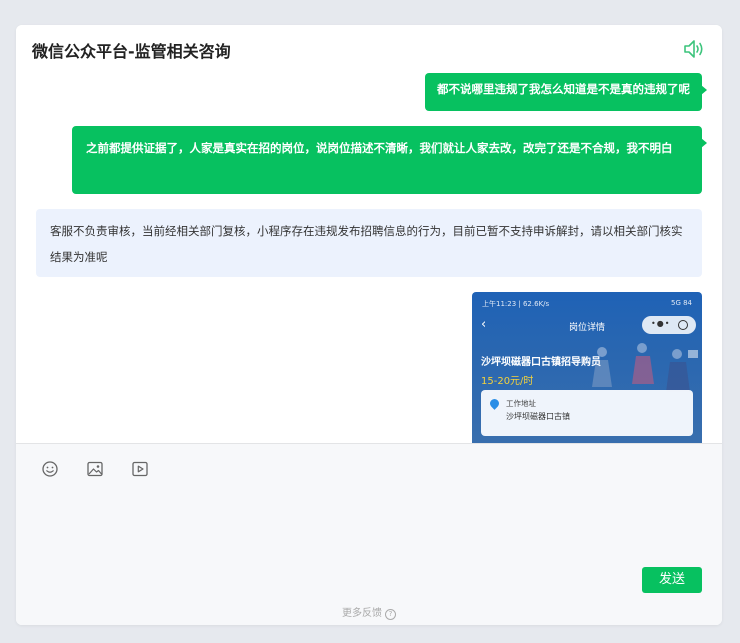 The height and width of the screenshot is (643, 740). Describe the element at coordinates (369, 49) in the screenshot. I see `chat-header: 微信公众平台-监管相关咨询` at that location.